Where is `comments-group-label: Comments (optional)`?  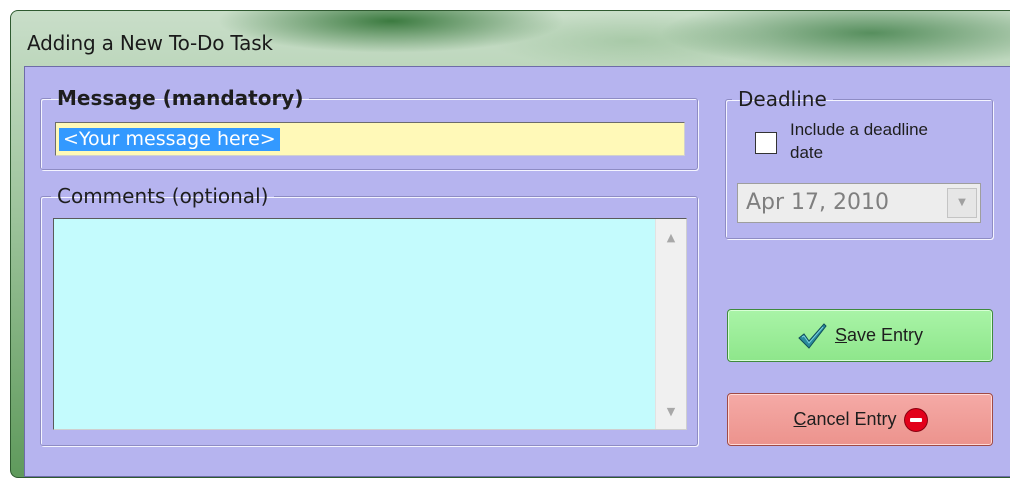
comments-group-label: Comments (optional) is located at coordinates (163, 196).